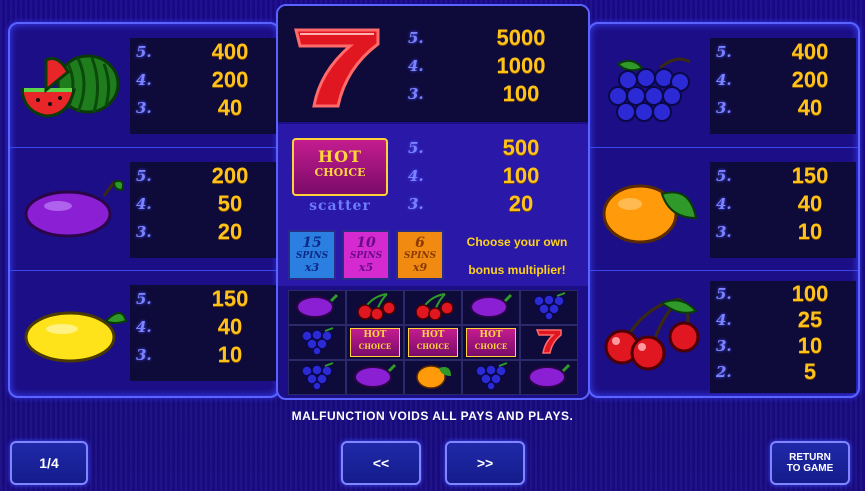 Image resolution: width=865 pixels, height=491 pixels. What do you see at coordinates (366, 267) in the screenshot?
I see `multiplier-label: x5` at bounding box center [366, 267].